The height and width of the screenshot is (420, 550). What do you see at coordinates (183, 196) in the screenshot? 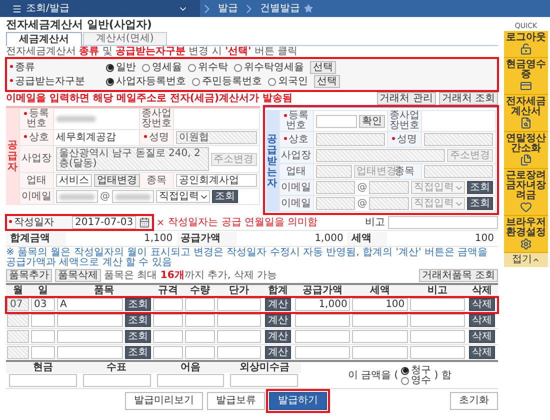
I see `domain-select: 직접입력` at bounding box center [183, 196].